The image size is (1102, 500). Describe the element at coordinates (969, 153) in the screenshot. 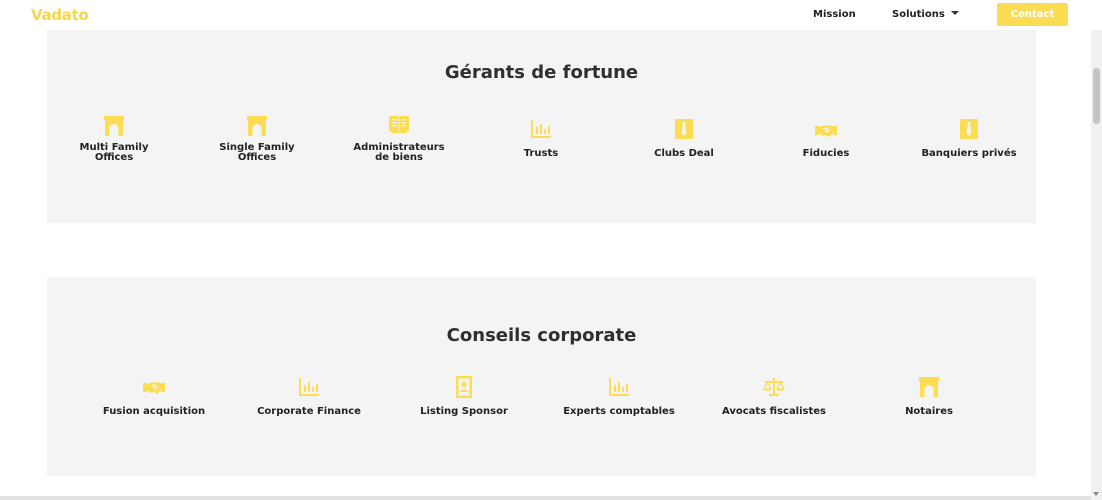

I see `item-label: Banquiers privés` at that location.